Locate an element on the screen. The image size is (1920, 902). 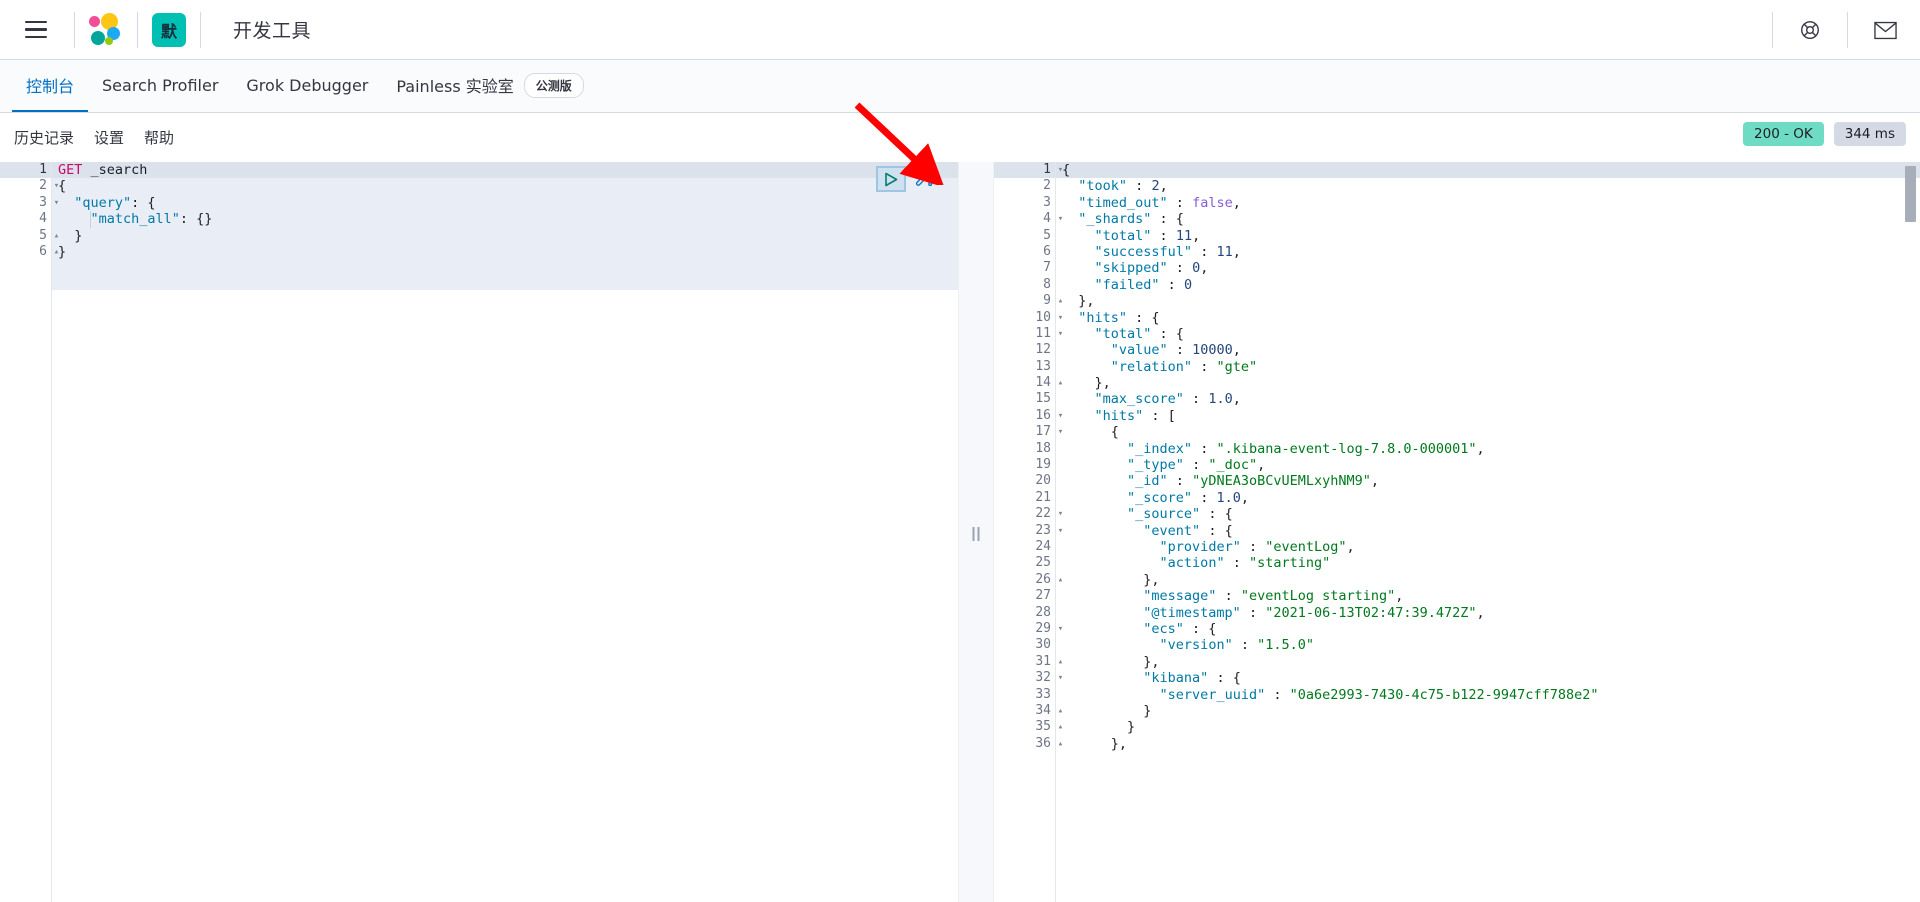
splitter-grip-icon is located at coordinates (976, 534).